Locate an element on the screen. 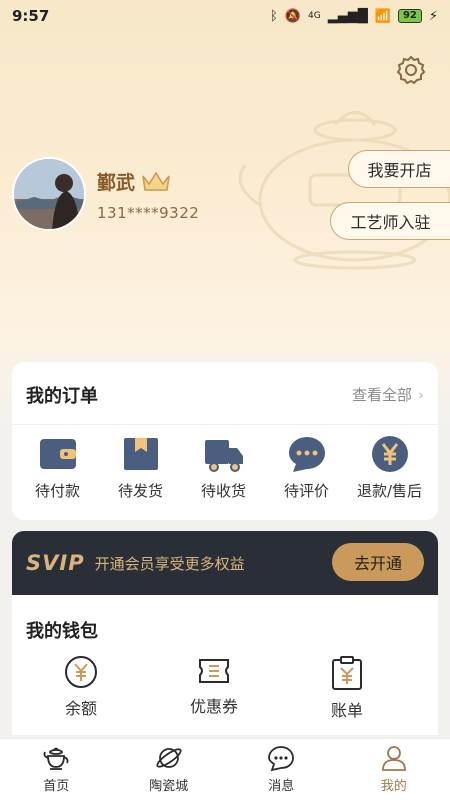 The height and width of the screenshot is (800, 450). user-icon is located at coordinates (393, 758).